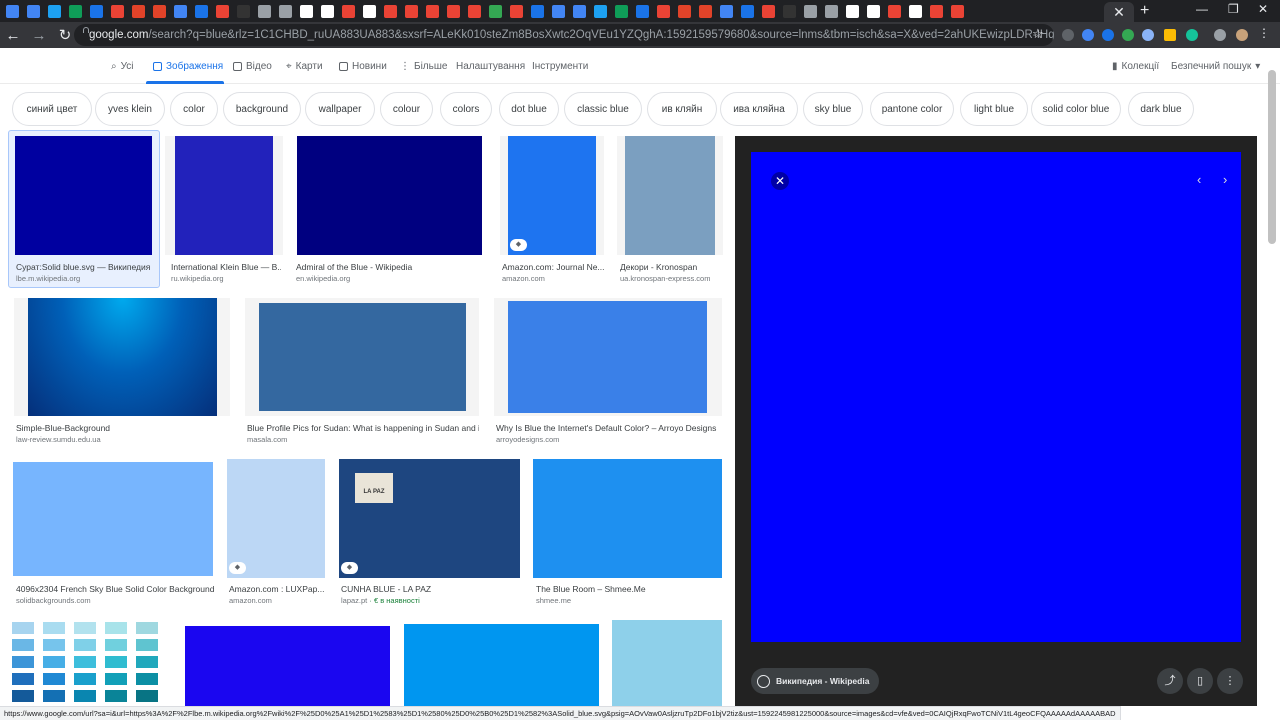 This screenshot has width=1280, height=720. Describe the element at coordinates (672, 267) in the screenshot. I see `result-caption: Декори - Kronospan` at that location.